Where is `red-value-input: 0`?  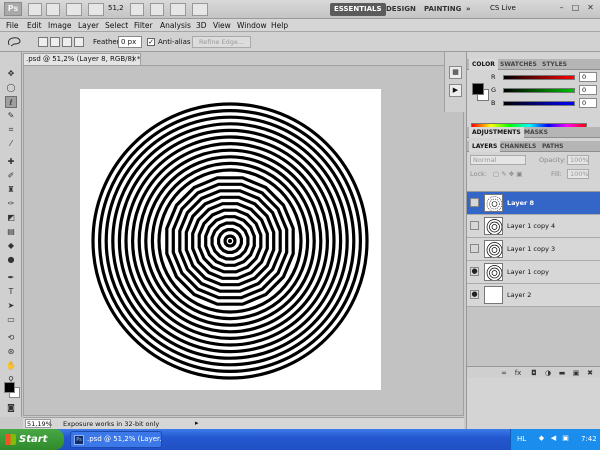 red-value-input: 0 is located at coordinates (588, 77).